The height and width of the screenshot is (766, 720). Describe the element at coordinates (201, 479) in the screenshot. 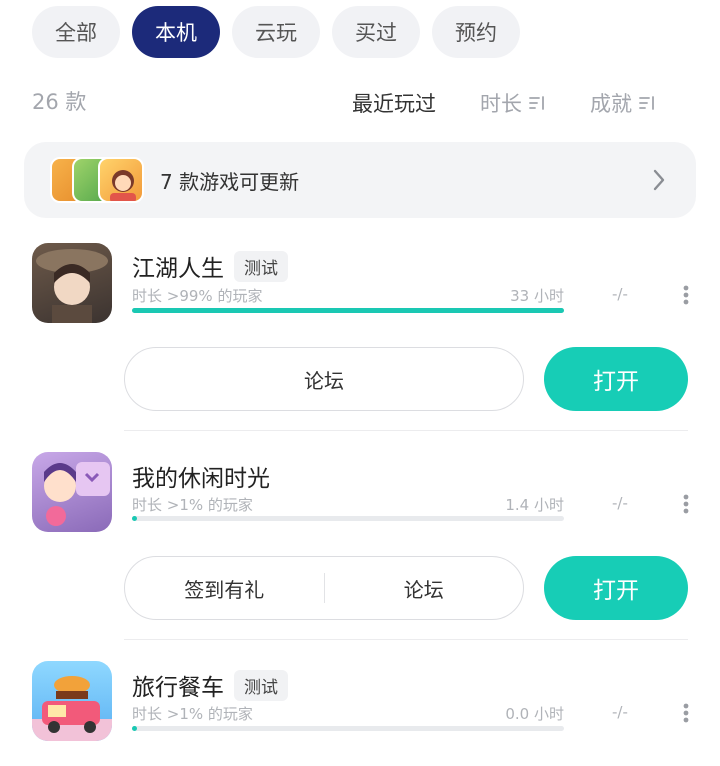

I see `game-name: 我的休闲时光` at that location.